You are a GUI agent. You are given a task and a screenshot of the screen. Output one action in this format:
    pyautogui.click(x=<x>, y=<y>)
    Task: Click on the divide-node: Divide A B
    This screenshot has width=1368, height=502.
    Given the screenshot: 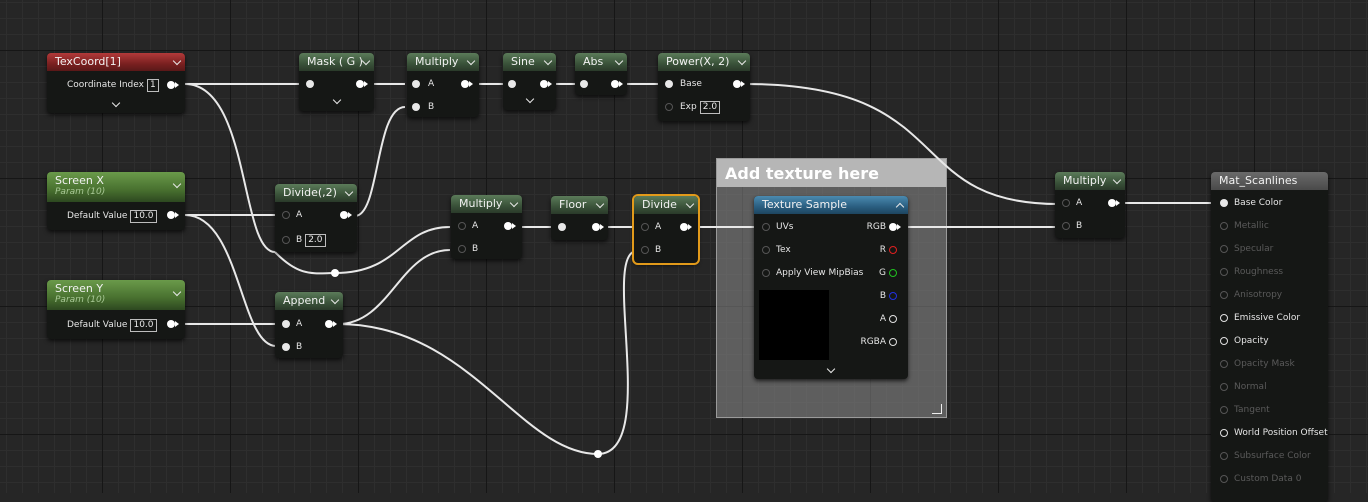 What is the action you would take?
    pyautogui.click(x=666, y=229)
    